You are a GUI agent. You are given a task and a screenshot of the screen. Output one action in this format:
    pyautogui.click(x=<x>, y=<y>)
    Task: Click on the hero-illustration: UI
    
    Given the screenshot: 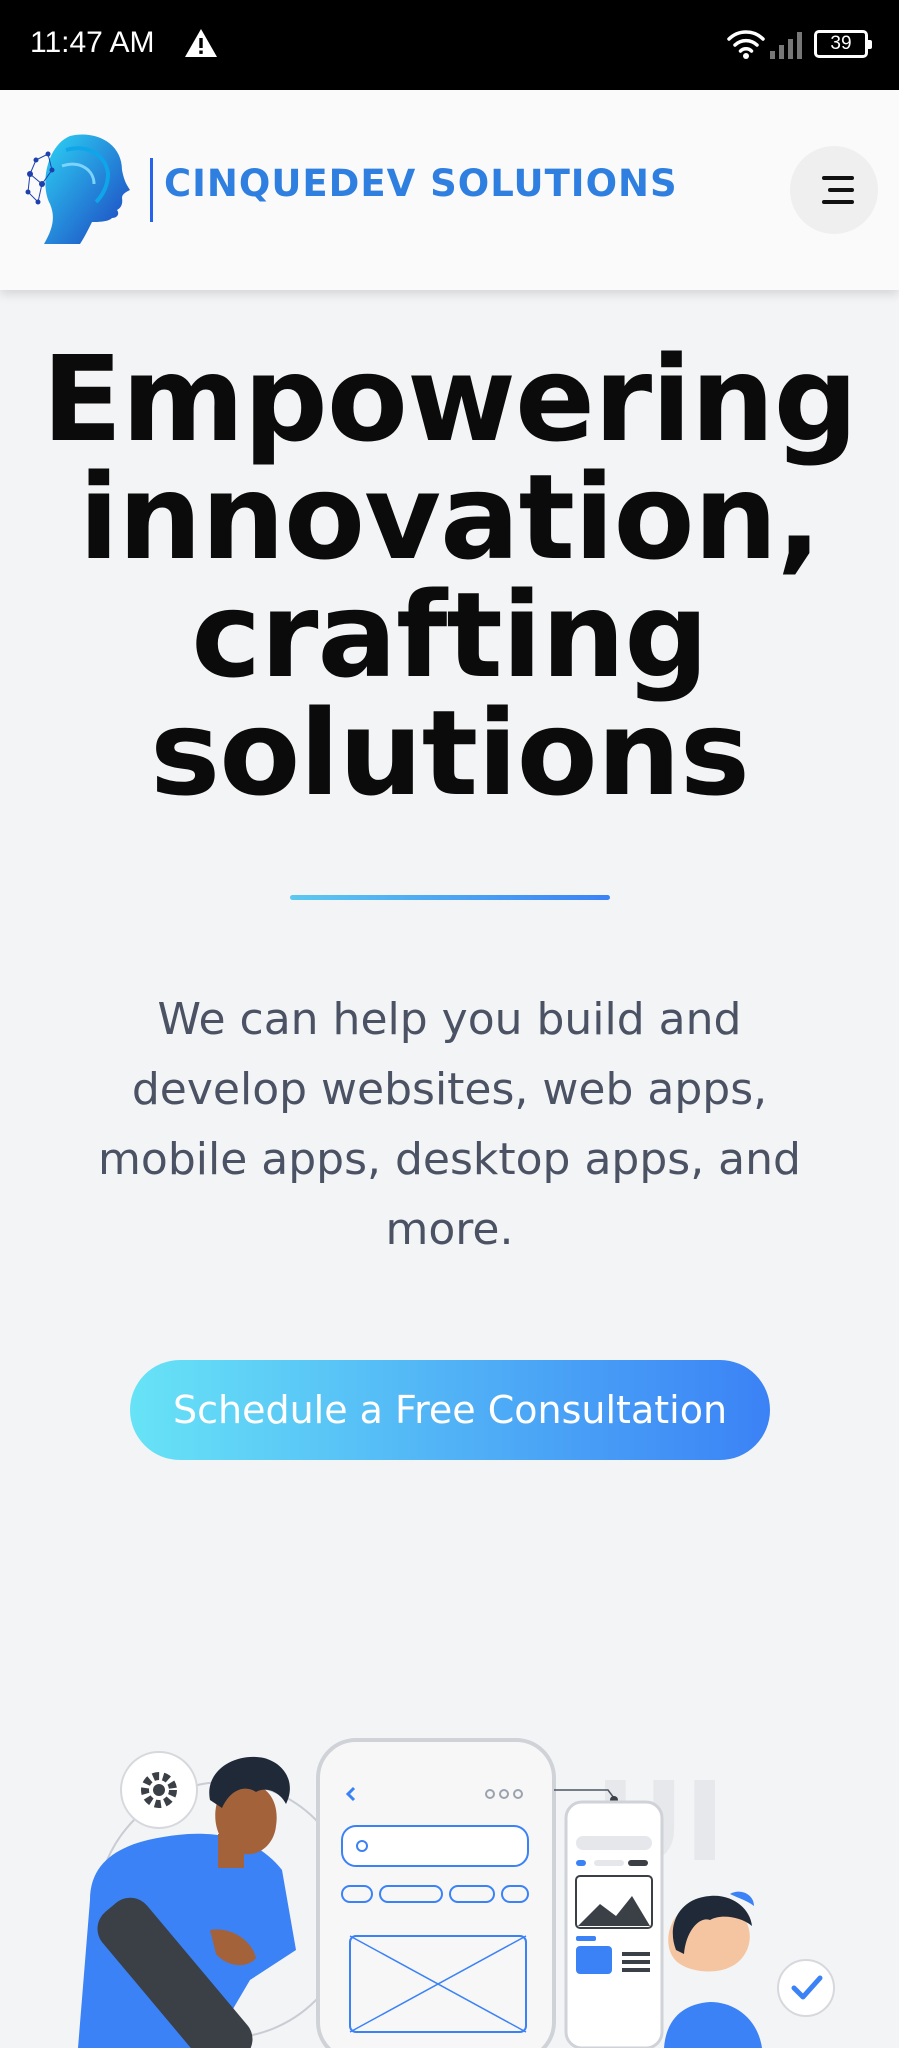 What is the action you would take?
    pyautogui.click(x=456, y=1893)
    